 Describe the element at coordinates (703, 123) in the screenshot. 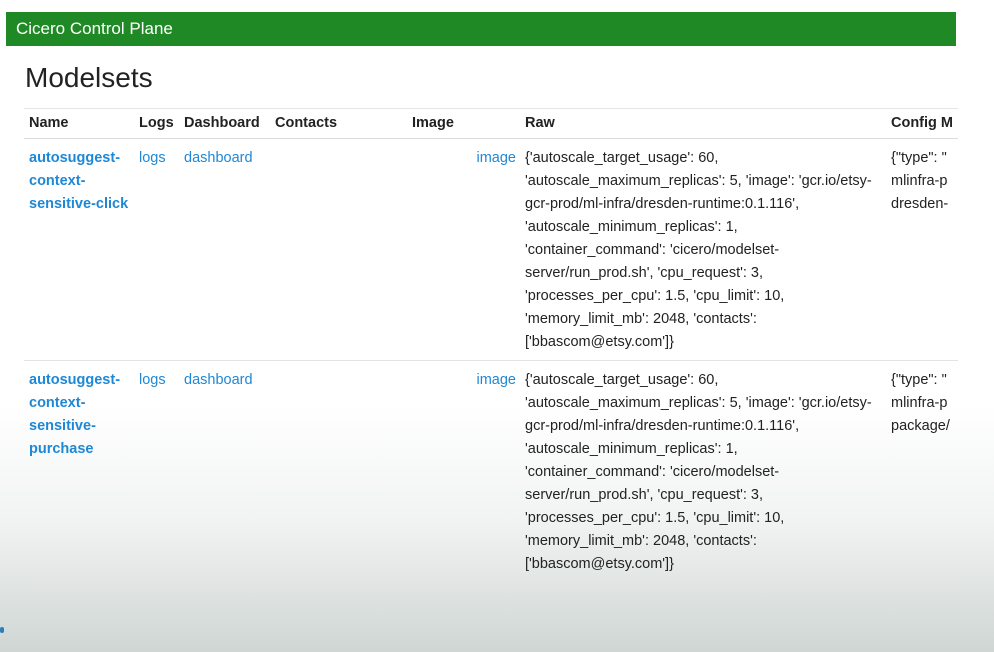

I see `column-header-raw: Raw` at that location.